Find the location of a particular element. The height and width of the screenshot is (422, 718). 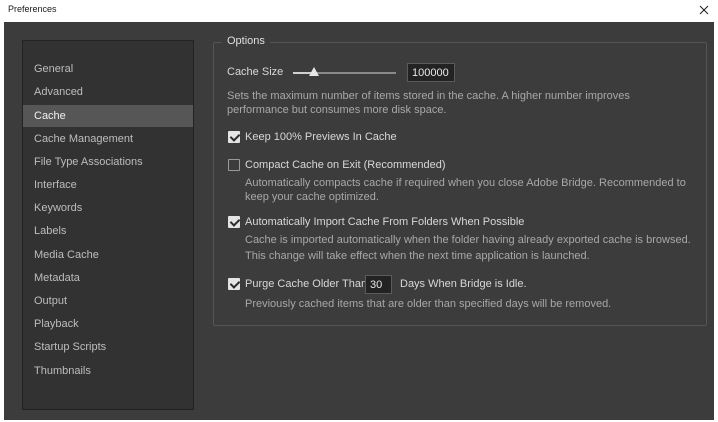

purge-cache-days-label: Days When Bridge is Idle. is located at coordinates (463, 284).